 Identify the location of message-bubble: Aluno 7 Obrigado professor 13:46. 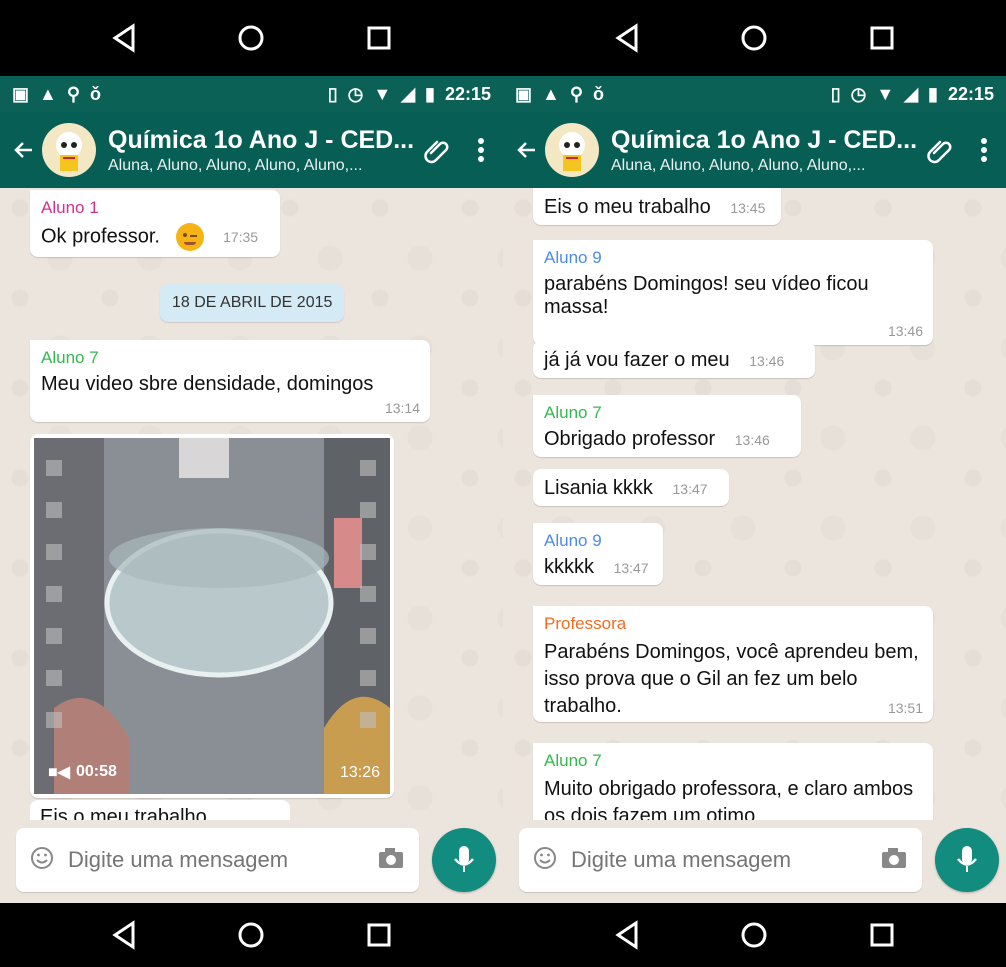
(667, 426).